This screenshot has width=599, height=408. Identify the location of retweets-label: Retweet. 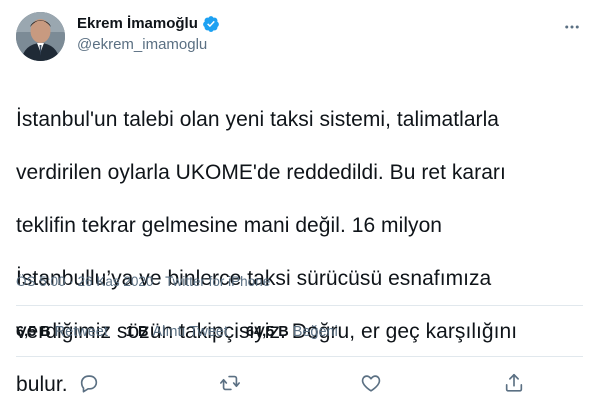
(81, 332).